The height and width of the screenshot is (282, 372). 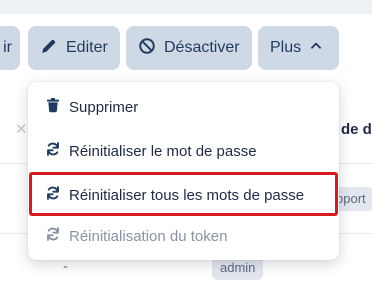 What do you see at coordinates (87, 47) in the screenshot?
I see `edit-button-label: Editer` at bounding box center [87, 47].